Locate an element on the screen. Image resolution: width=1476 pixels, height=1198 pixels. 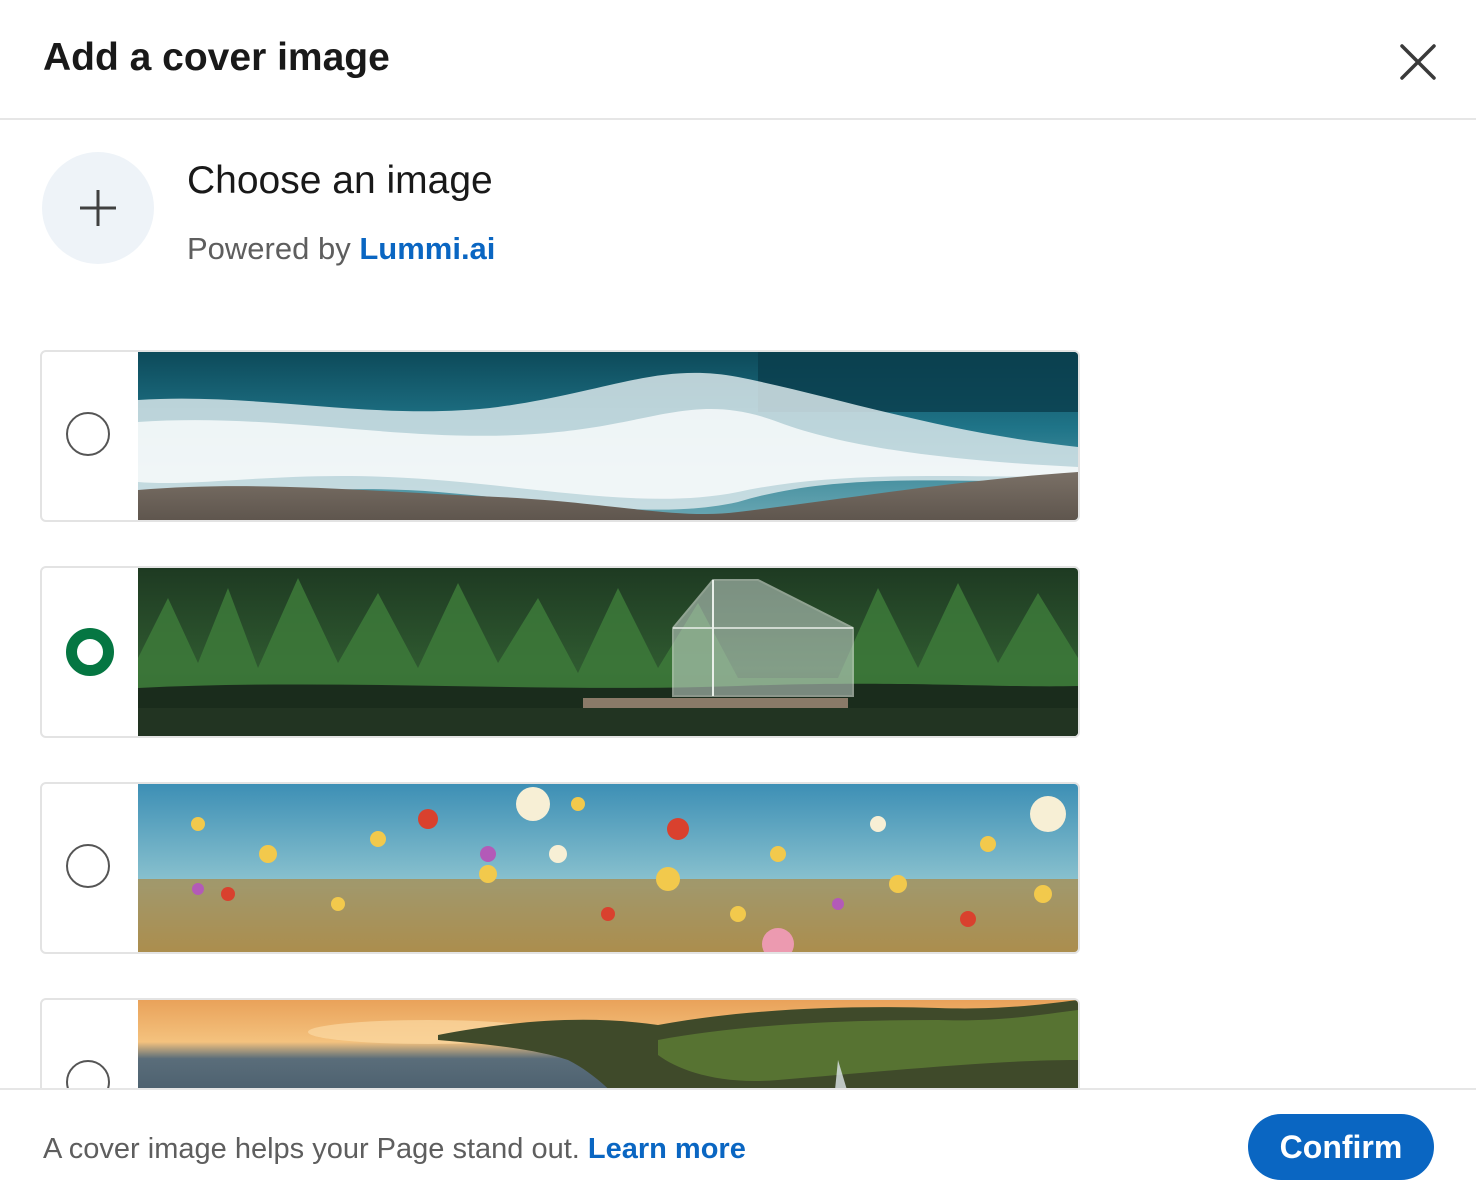
close-icon is located at coordinates (1418, 62).